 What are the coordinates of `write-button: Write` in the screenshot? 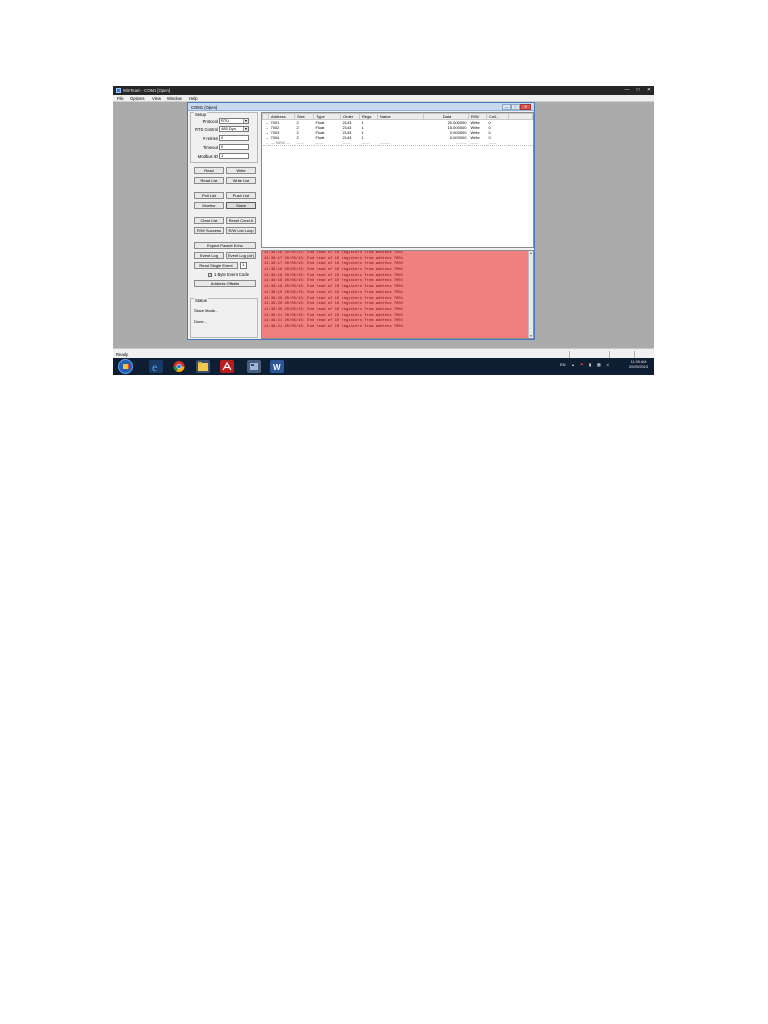 It's located at (241, 170).